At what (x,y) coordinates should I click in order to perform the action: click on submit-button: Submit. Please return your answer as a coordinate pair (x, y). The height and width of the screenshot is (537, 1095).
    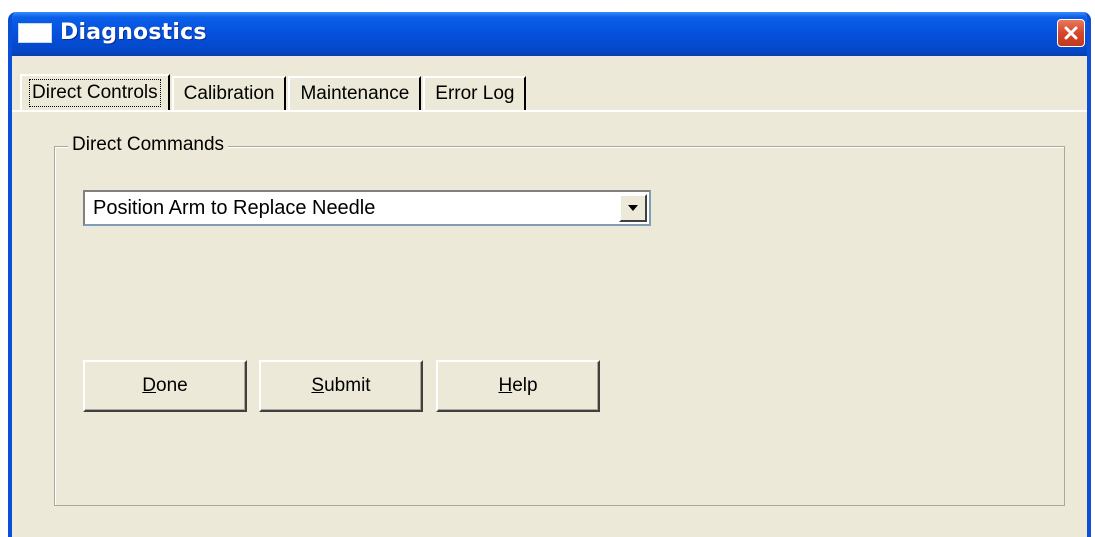
    Looking at the image, I should click on (341, 386).